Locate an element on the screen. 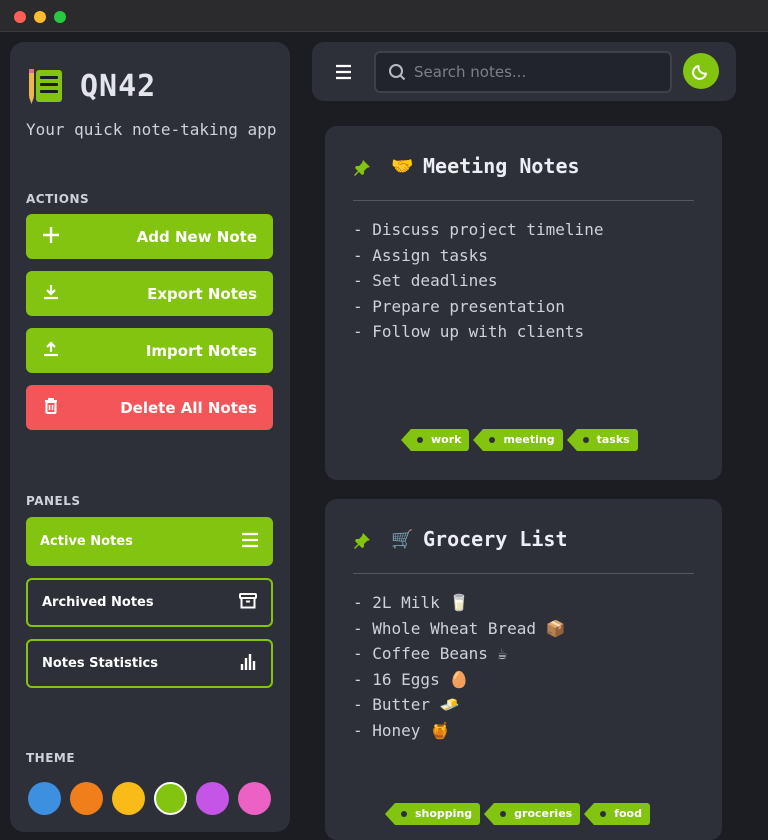 The image size is (768, 840). import-notes-label: Import Notes is located at coordinates (201, 350).